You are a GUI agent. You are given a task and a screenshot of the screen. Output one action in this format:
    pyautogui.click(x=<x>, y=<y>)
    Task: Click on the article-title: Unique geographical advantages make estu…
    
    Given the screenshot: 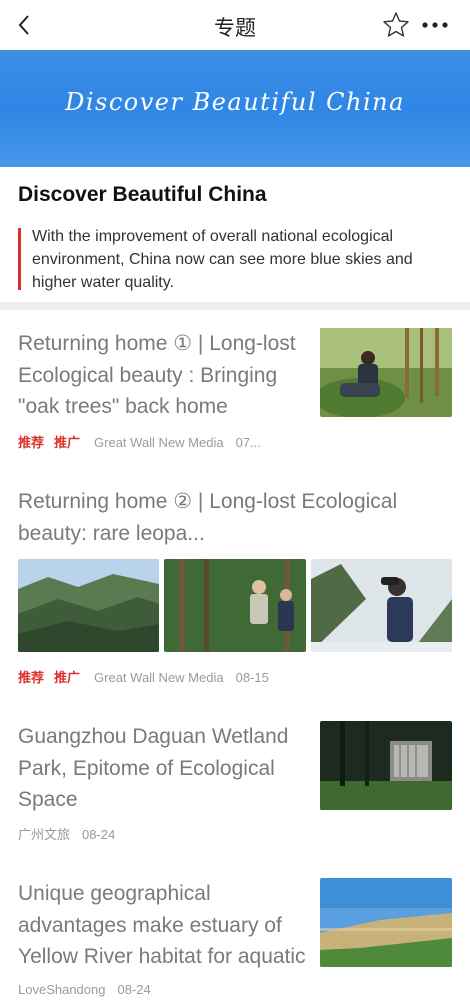 What is the action you would take?
    pyautogui.click(x=162, y=925)
    